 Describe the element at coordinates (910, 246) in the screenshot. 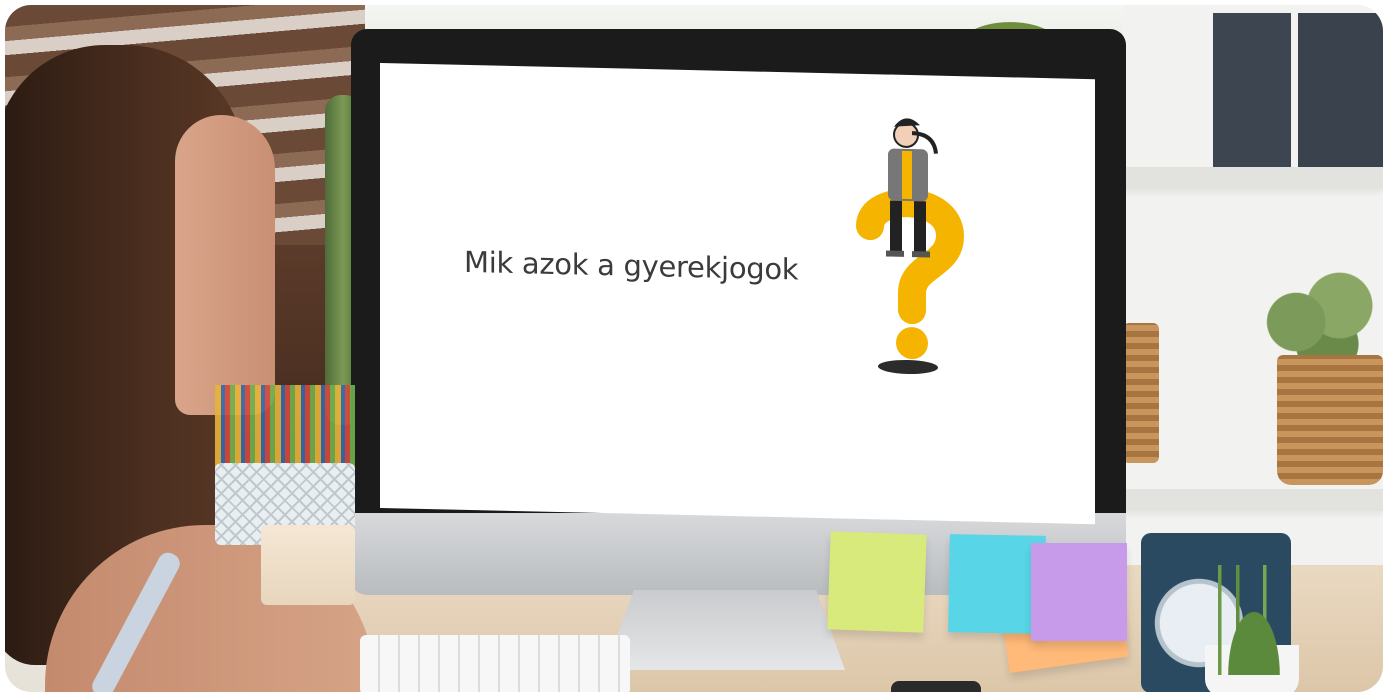

I see `thinking-person-icon` at that location.